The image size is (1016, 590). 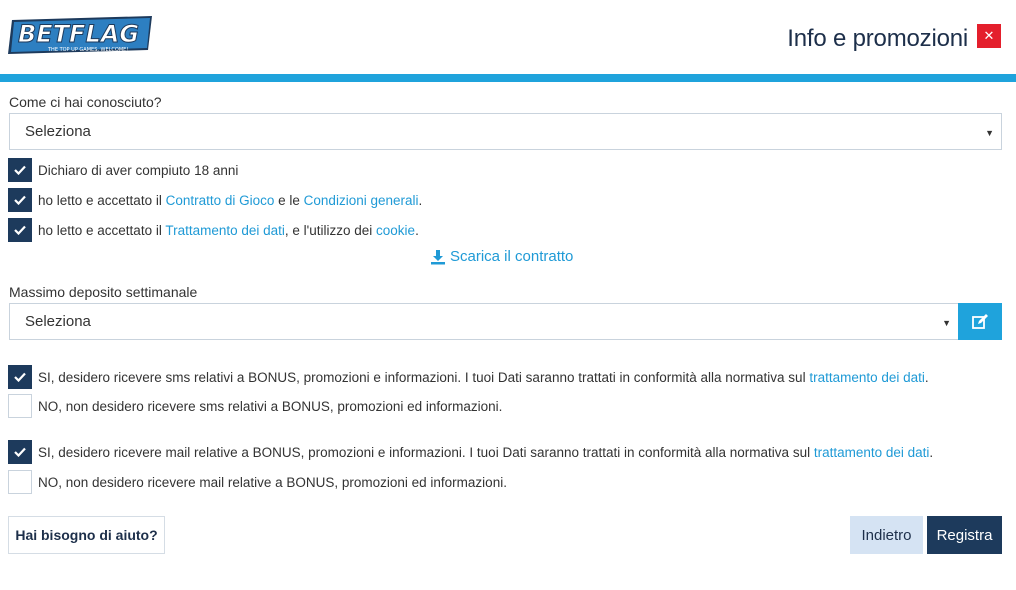 I want to click on consent-privacy-mid: , e l'utilizzo dei, so click(x=330, y=230).